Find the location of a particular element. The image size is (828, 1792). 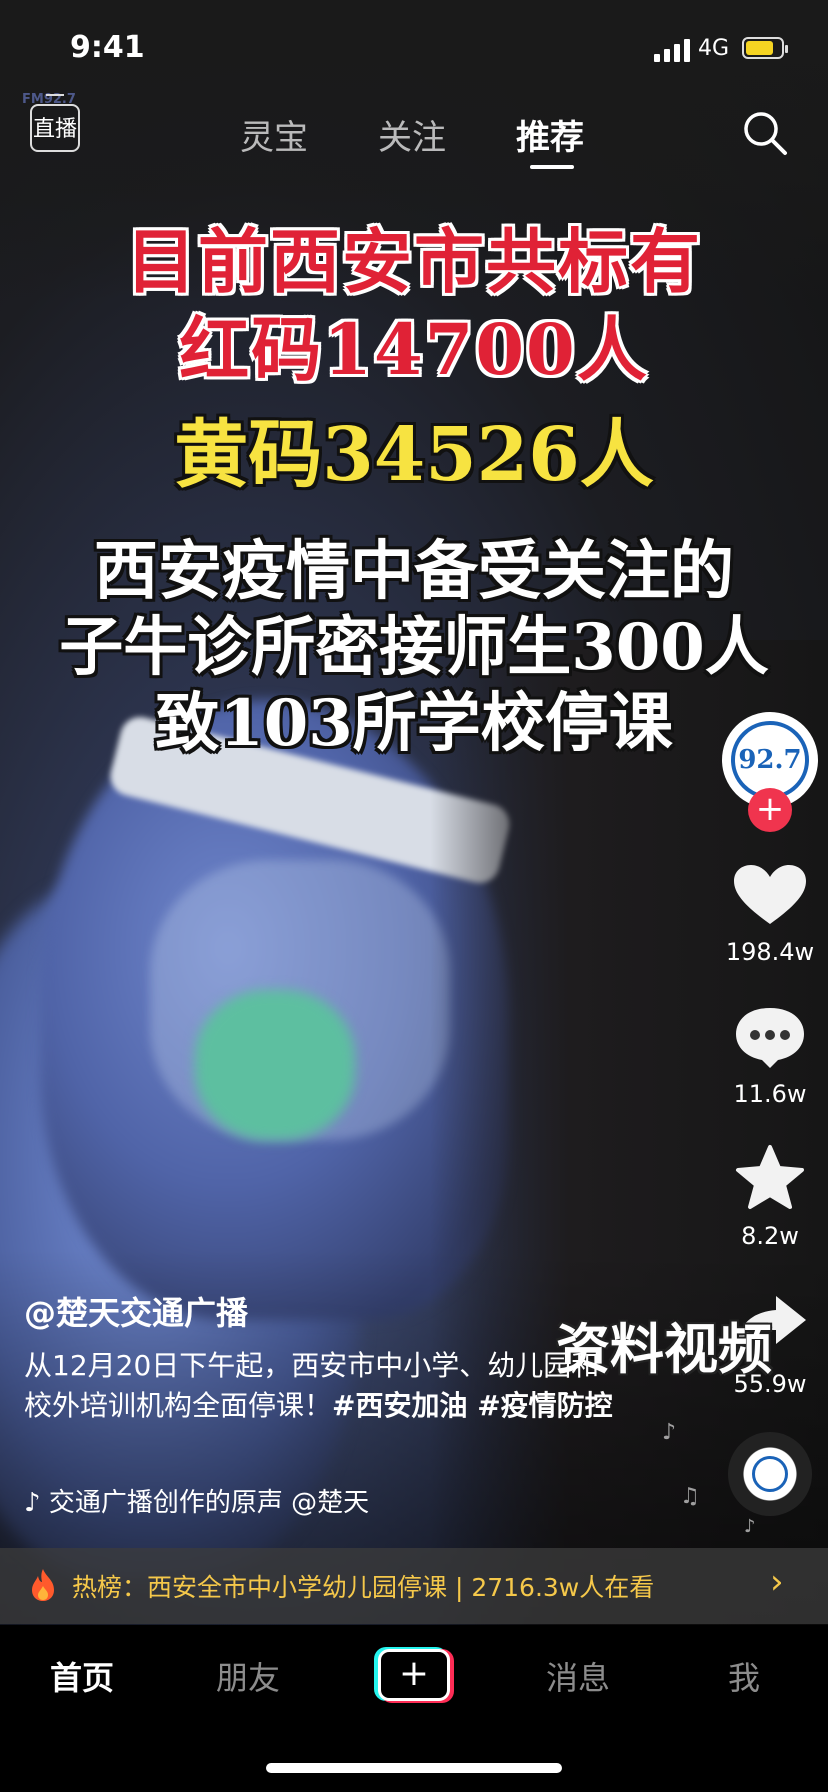

plus-icon: + is located at coordinates (414, 1675).